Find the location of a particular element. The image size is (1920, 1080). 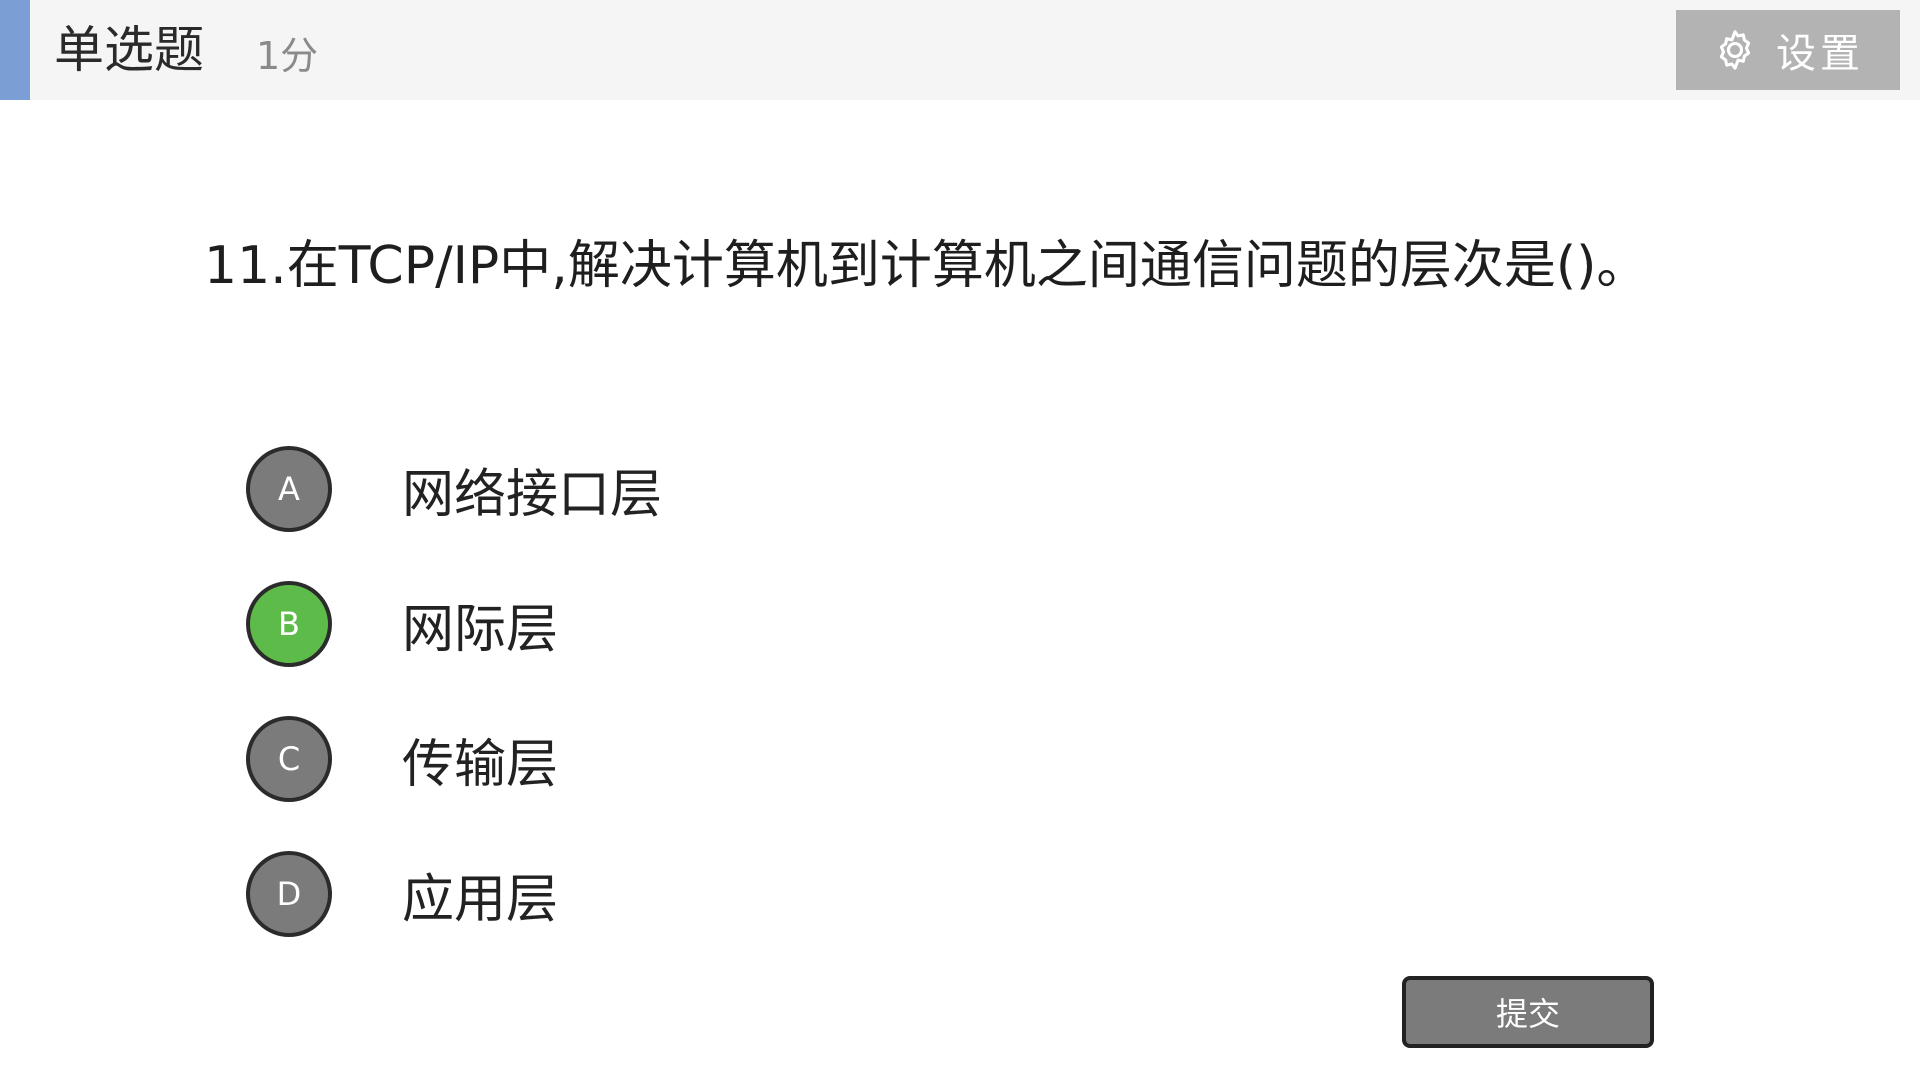

option-c-circle: C is located at coordinates (289, 759).